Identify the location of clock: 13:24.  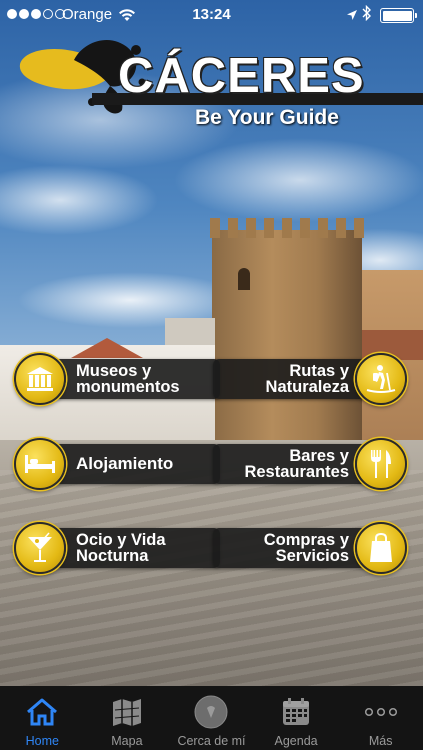
(211, 14).